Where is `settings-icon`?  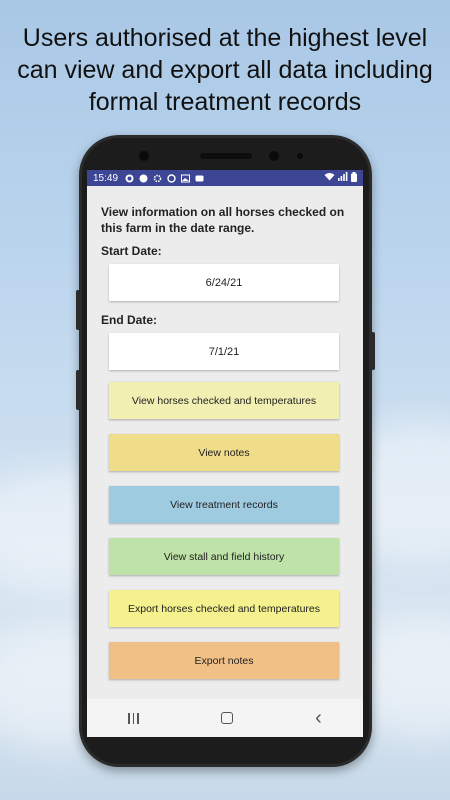 settings-icon is located at coordinates (157, 178).